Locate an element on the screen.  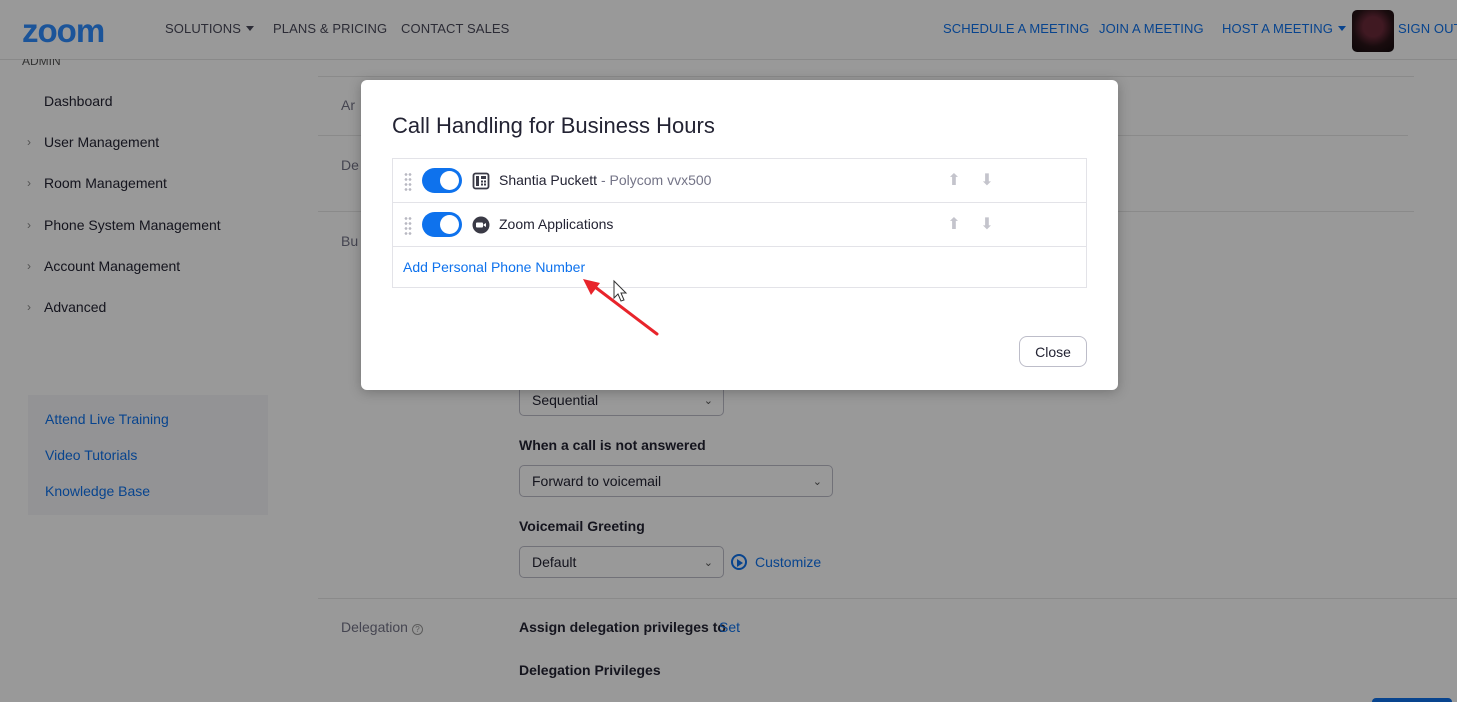
modal-title: Call Handling for Business Hours is located at coordinates (553, 125).